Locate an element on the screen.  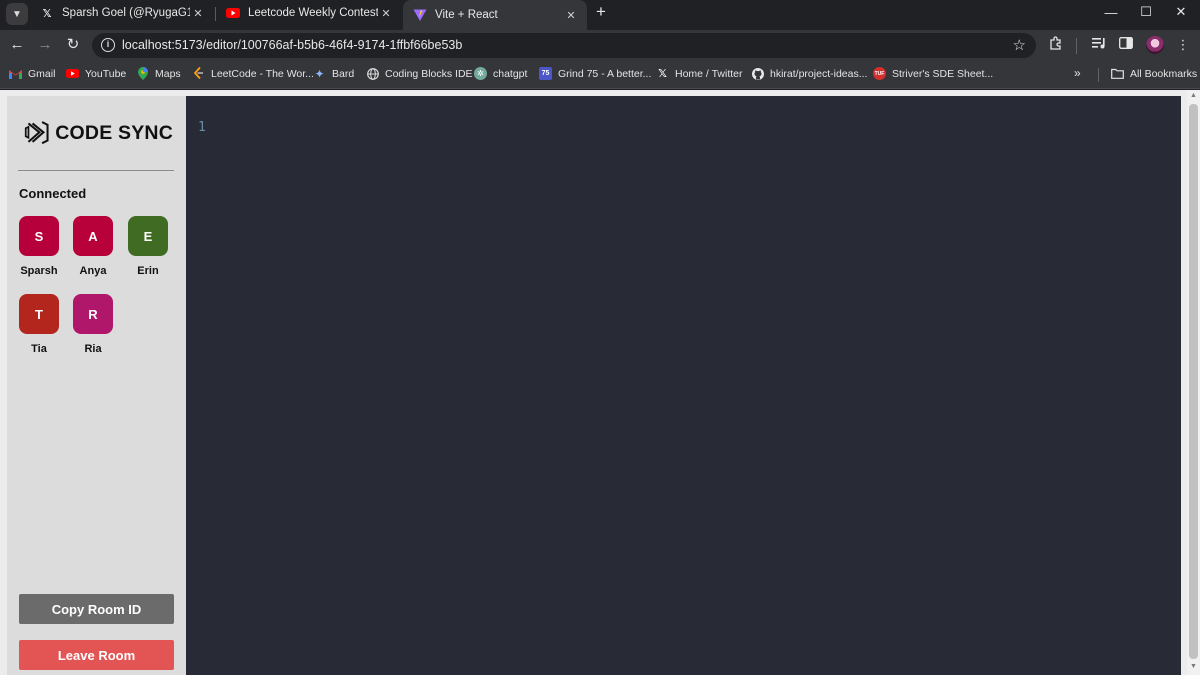
bookmark-youtube: YouTube is located at coordinates (96, 73).